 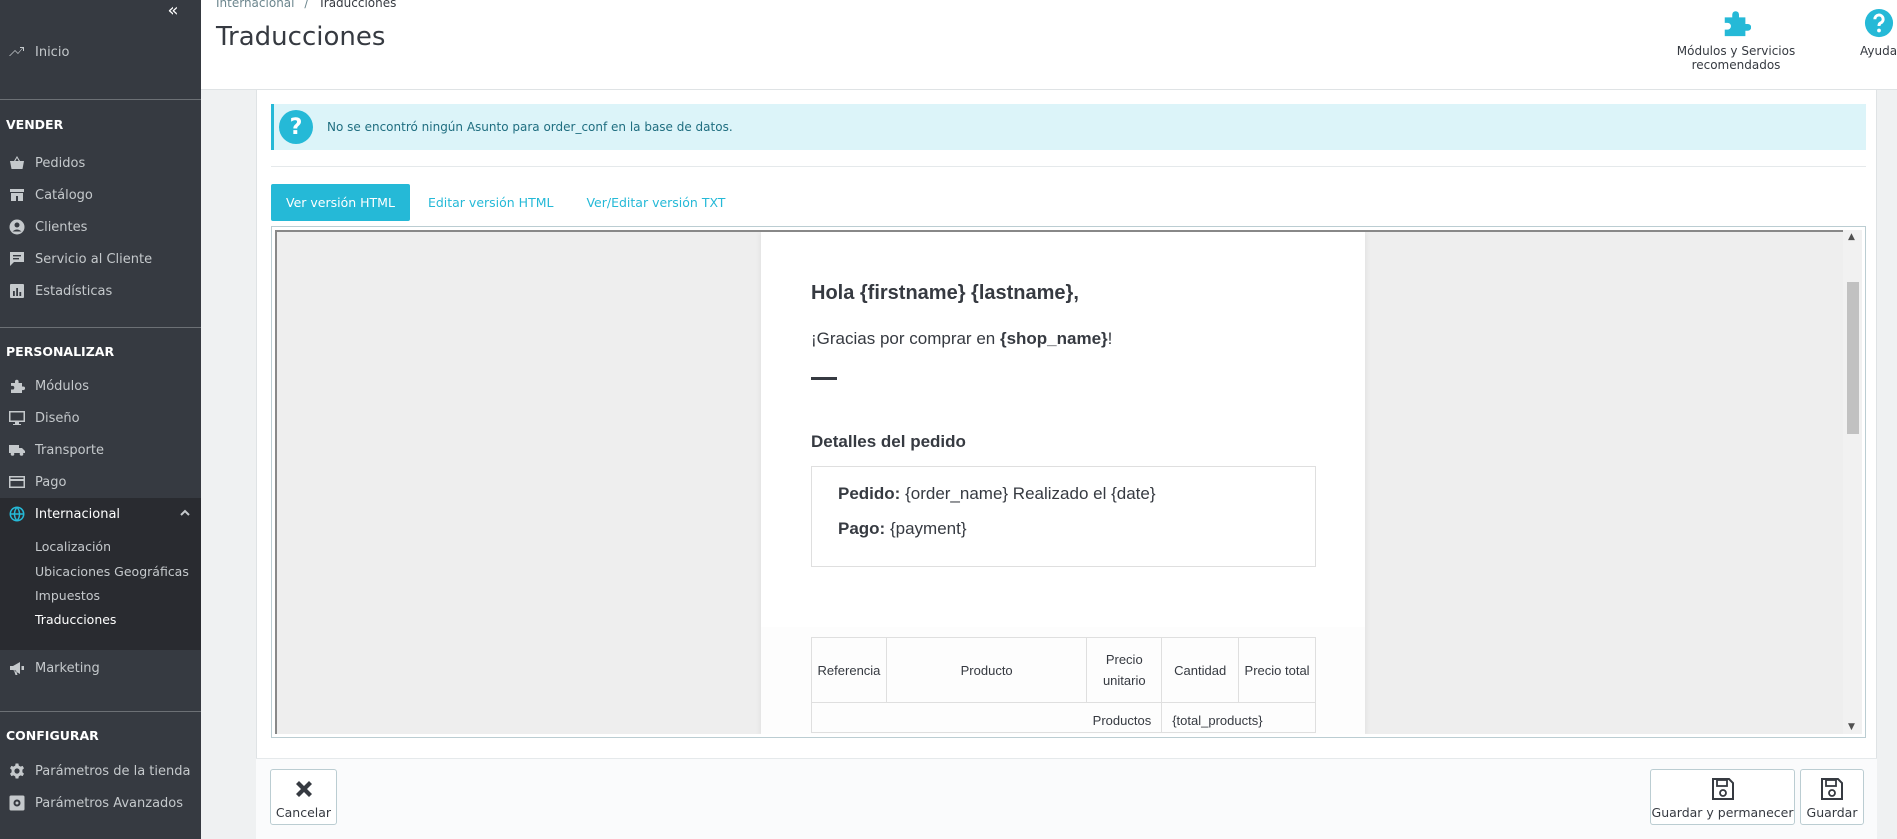 What do you see at coordinates (16, 163) in the screenshot?
I see `basket-icon` at bounding box center [16, 163].